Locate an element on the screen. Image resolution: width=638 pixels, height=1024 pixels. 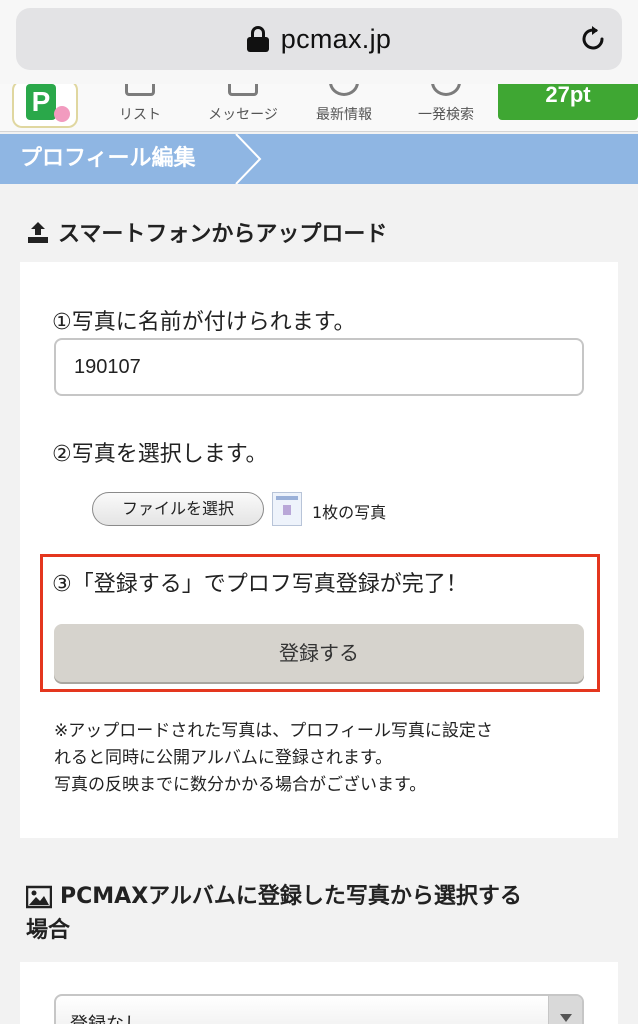
envelope-icon is located at coordinates (243, 90).